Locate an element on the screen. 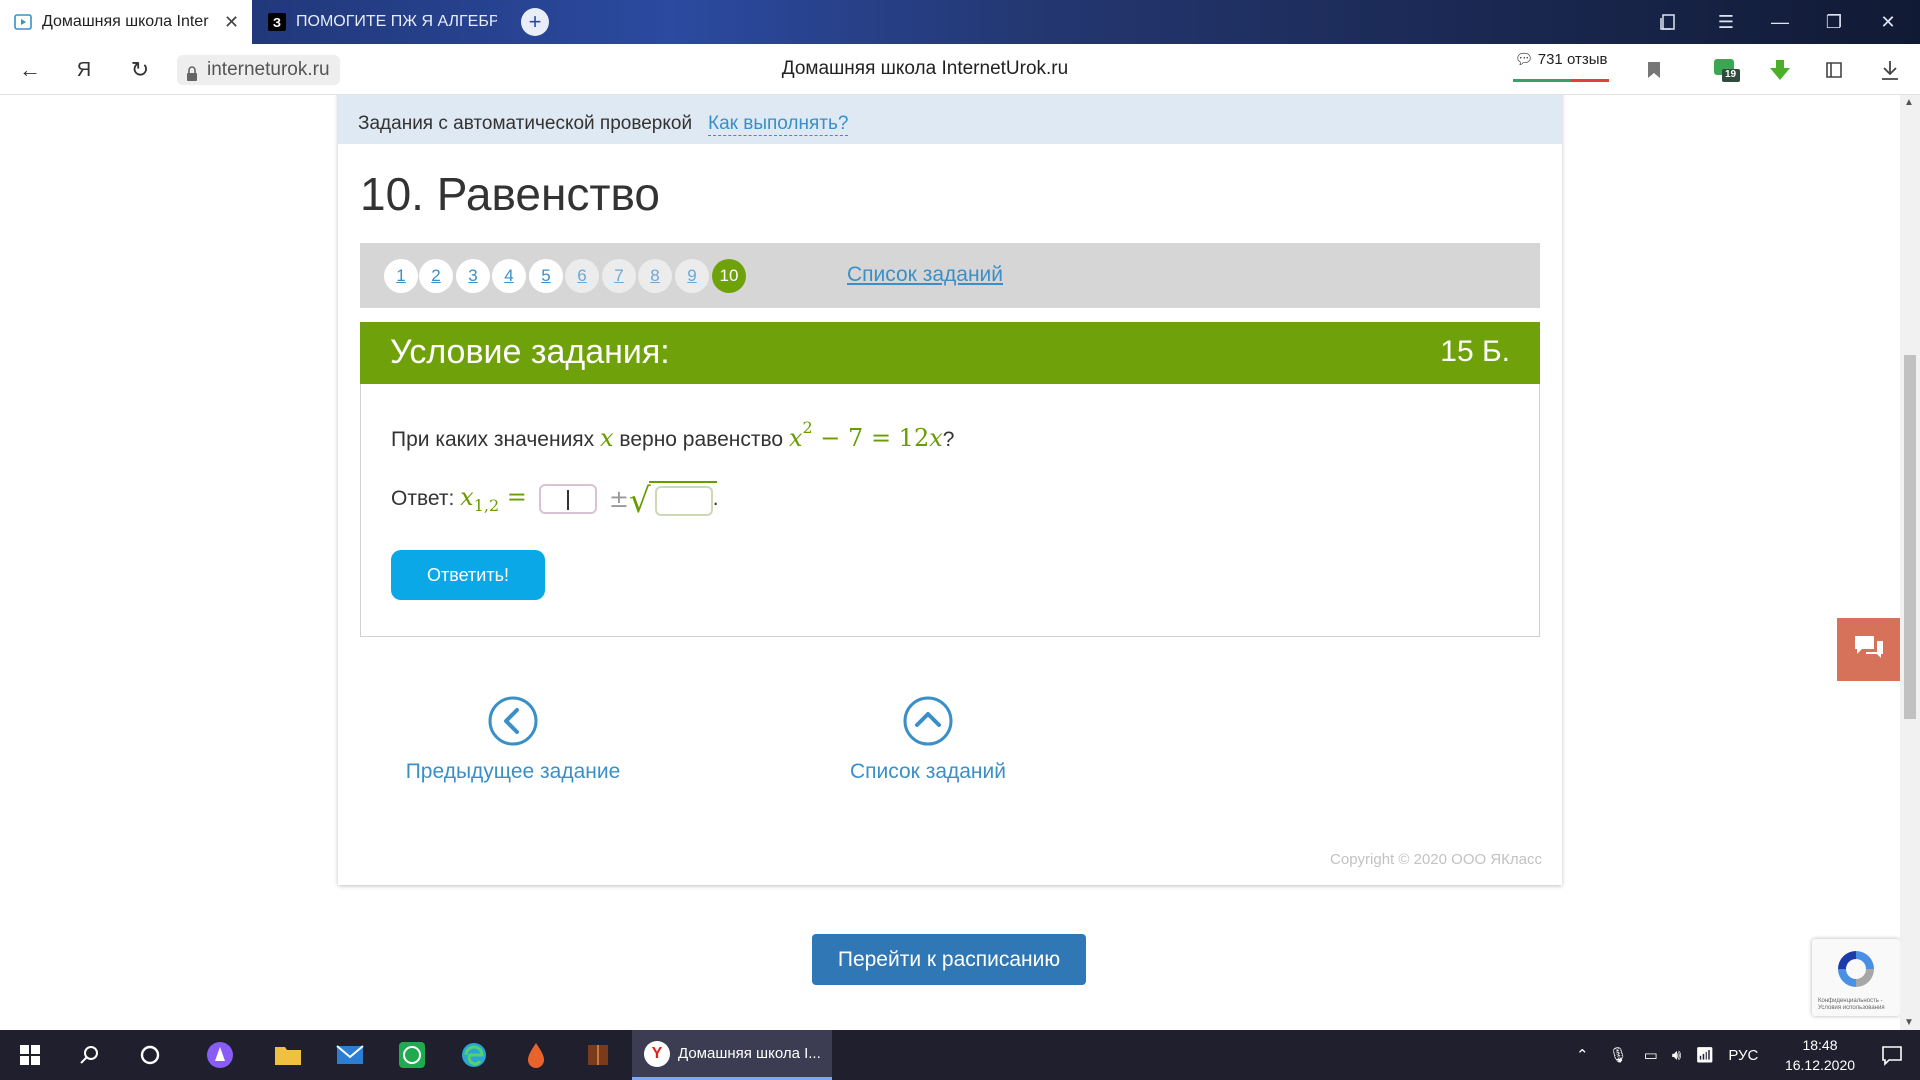 The width and height of the screenshot is (1920, 1080). answer-lhs: x1,2 = is located at coordinates (493, 499).